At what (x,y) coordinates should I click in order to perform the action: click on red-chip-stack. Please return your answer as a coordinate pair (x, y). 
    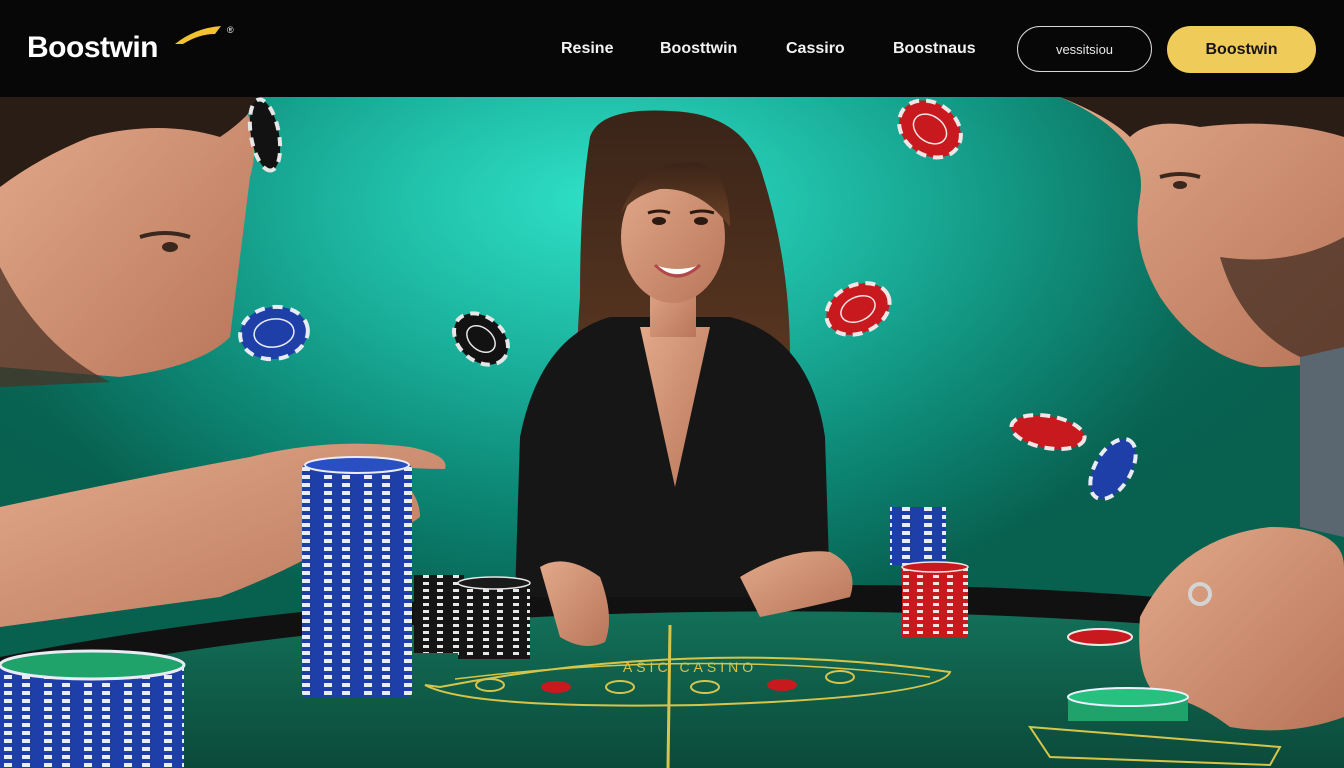
    Looking at the image, I should click on (935, 602).